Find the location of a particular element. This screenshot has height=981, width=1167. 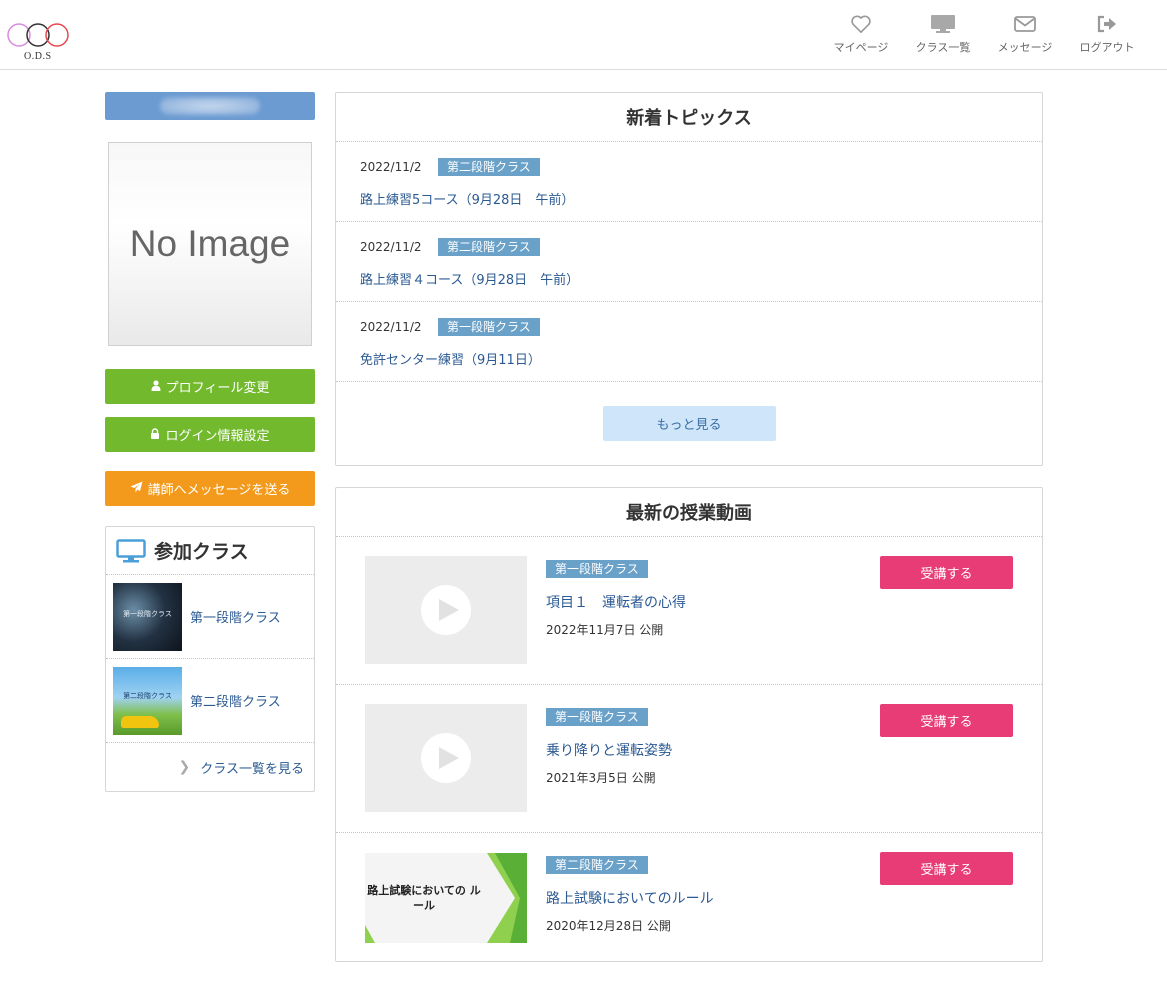

class-item-label: 第二段階クラス is located at coordinates (235, 702).